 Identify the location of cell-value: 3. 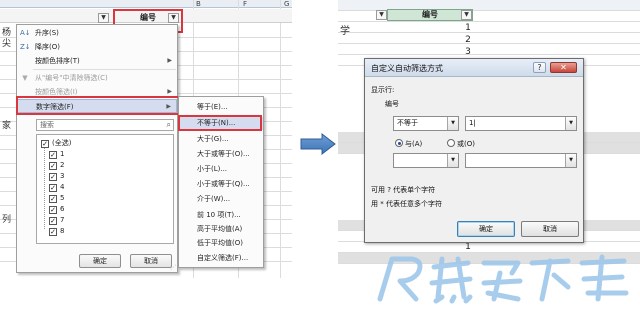
(468, 52).